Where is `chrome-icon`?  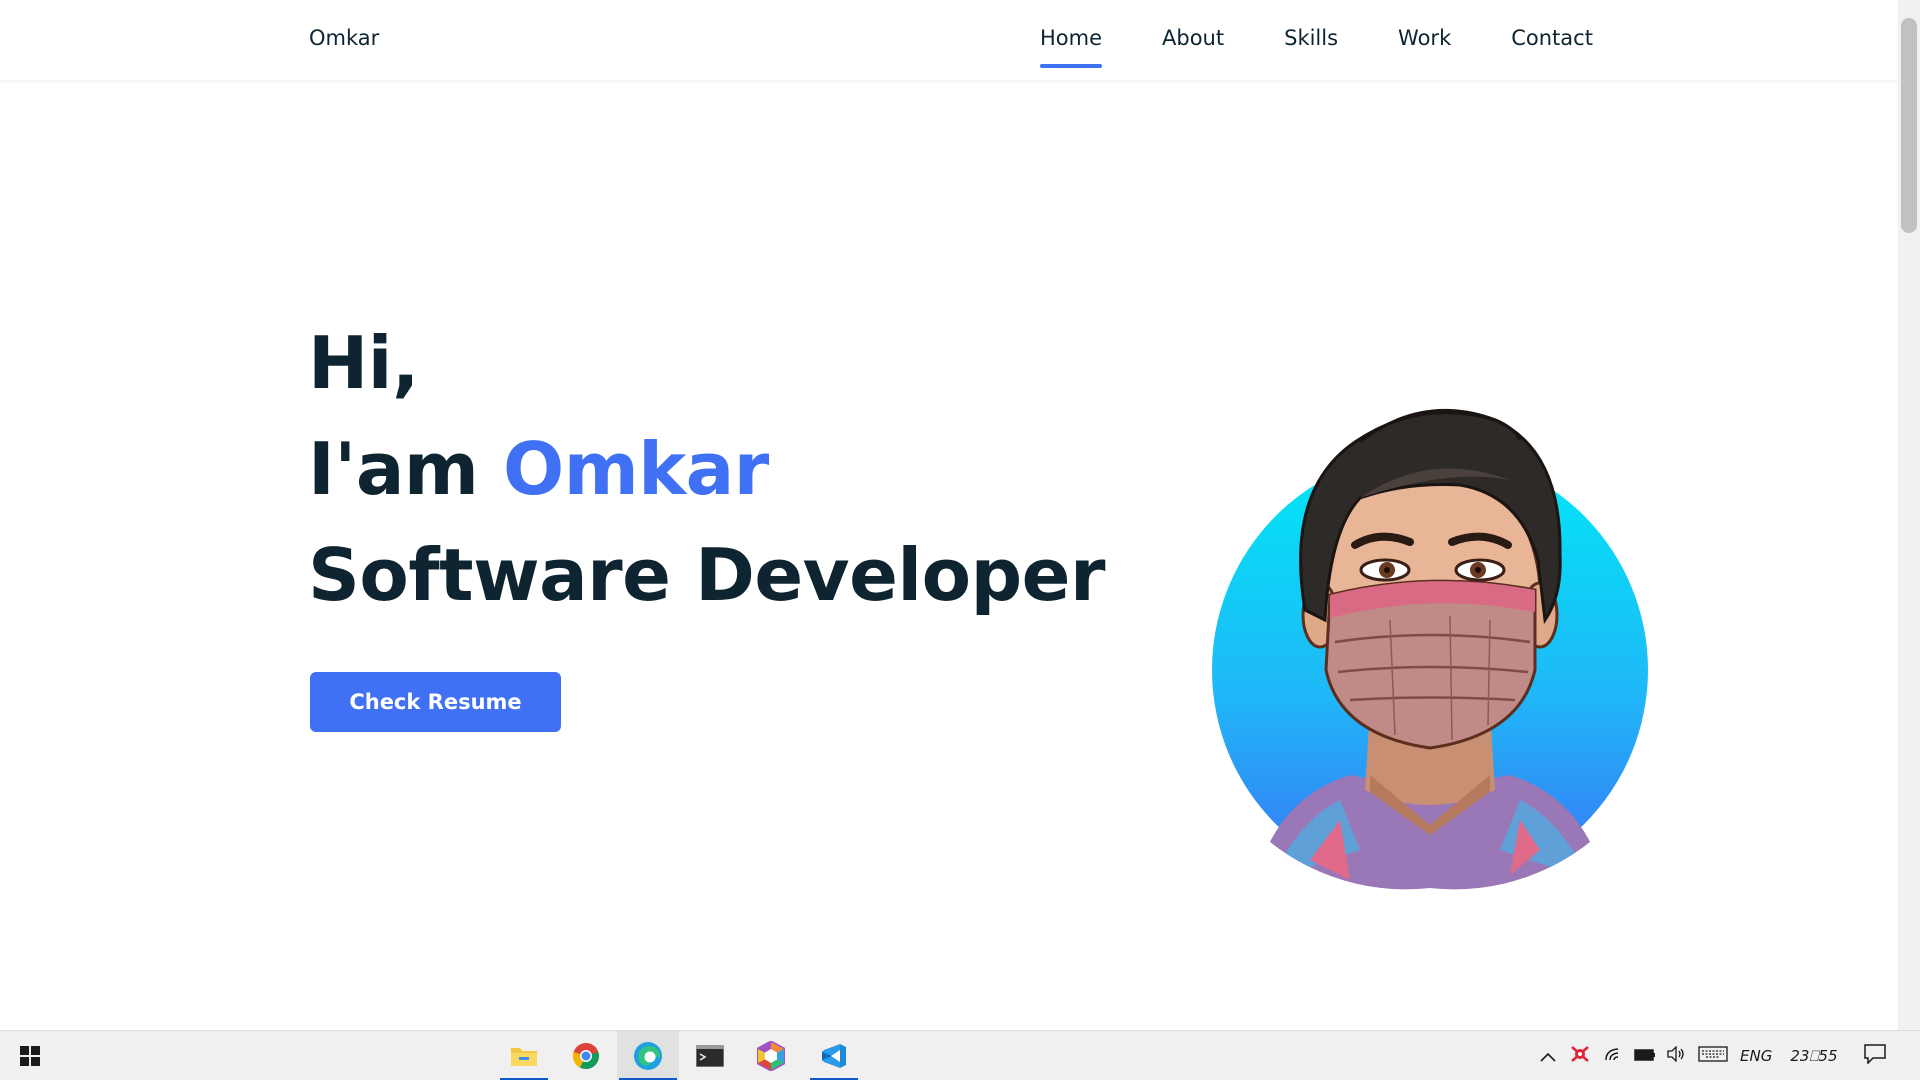
chrome-icon is located at coordinates (585, 1056).